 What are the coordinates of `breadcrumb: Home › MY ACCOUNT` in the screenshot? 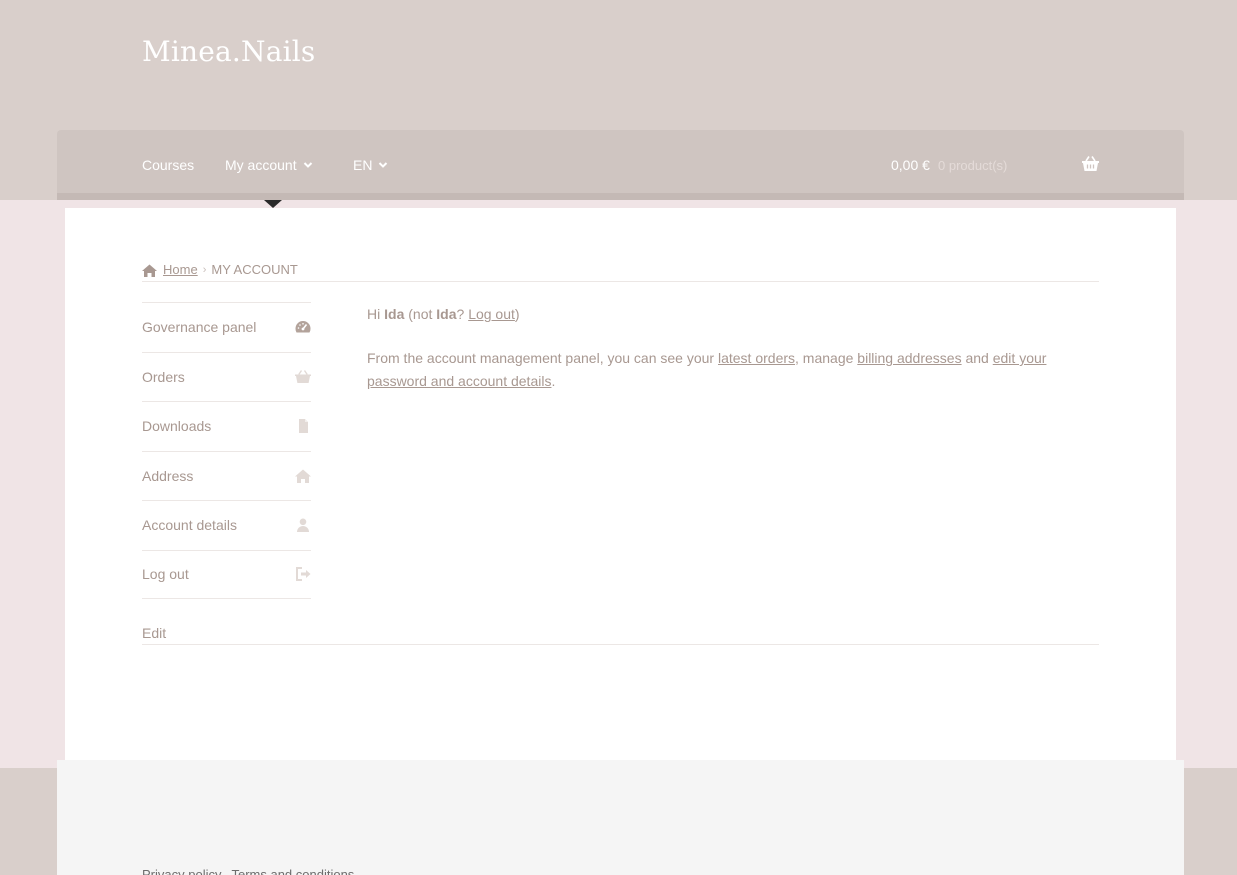 It's located at (220, 270).